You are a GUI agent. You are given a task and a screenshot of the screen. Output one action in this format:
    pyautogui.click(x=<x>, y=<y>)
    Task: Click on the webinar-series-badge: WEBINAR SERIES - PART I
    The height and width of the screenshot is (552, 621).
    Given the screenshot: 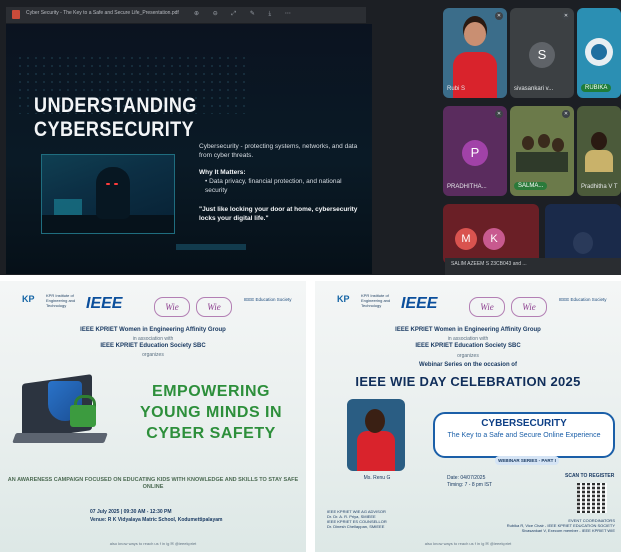 What is the action you would take?
    pyautogui.click(x=527, y=460)
    